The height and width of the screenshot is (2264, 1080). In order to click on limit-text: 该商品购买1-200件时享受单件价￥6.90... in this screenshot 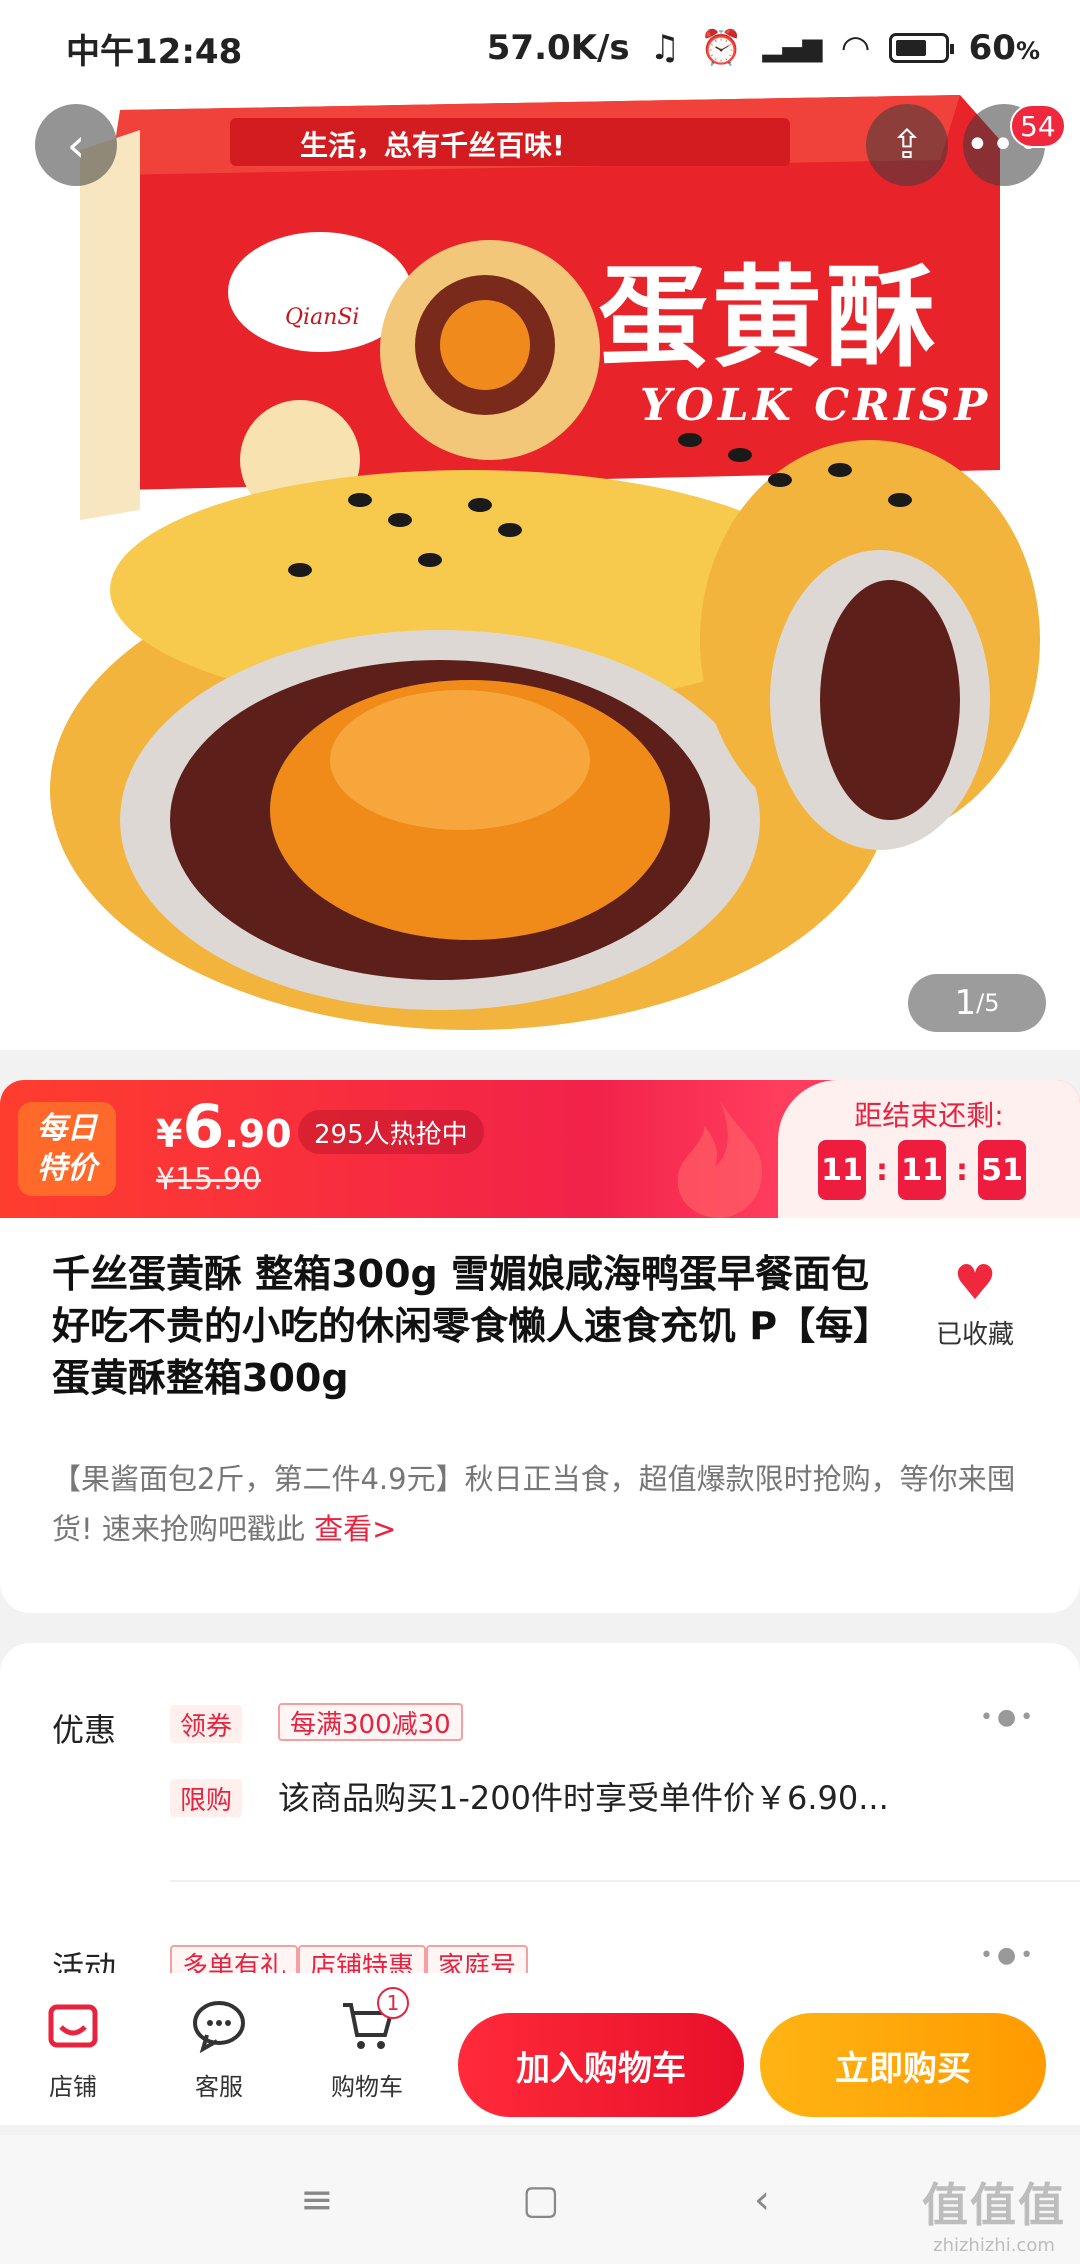, I will do `click(583, 1796)`.